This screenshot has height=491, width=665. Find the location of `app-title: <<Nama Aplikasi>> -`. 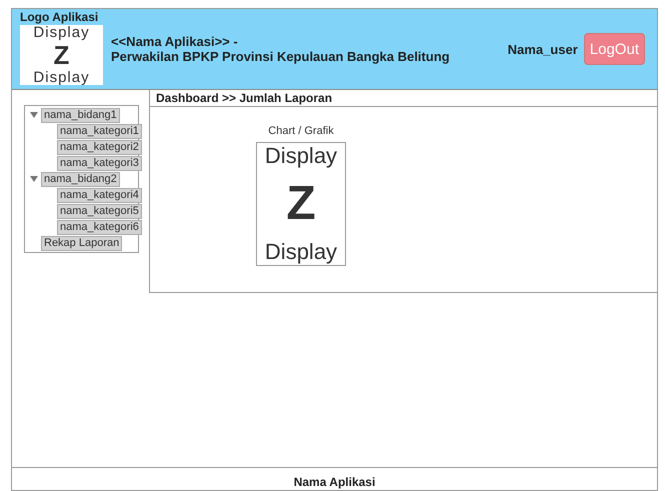

app-title: <<Nama Aplikasi>> - is located at coordinates (175, 41).